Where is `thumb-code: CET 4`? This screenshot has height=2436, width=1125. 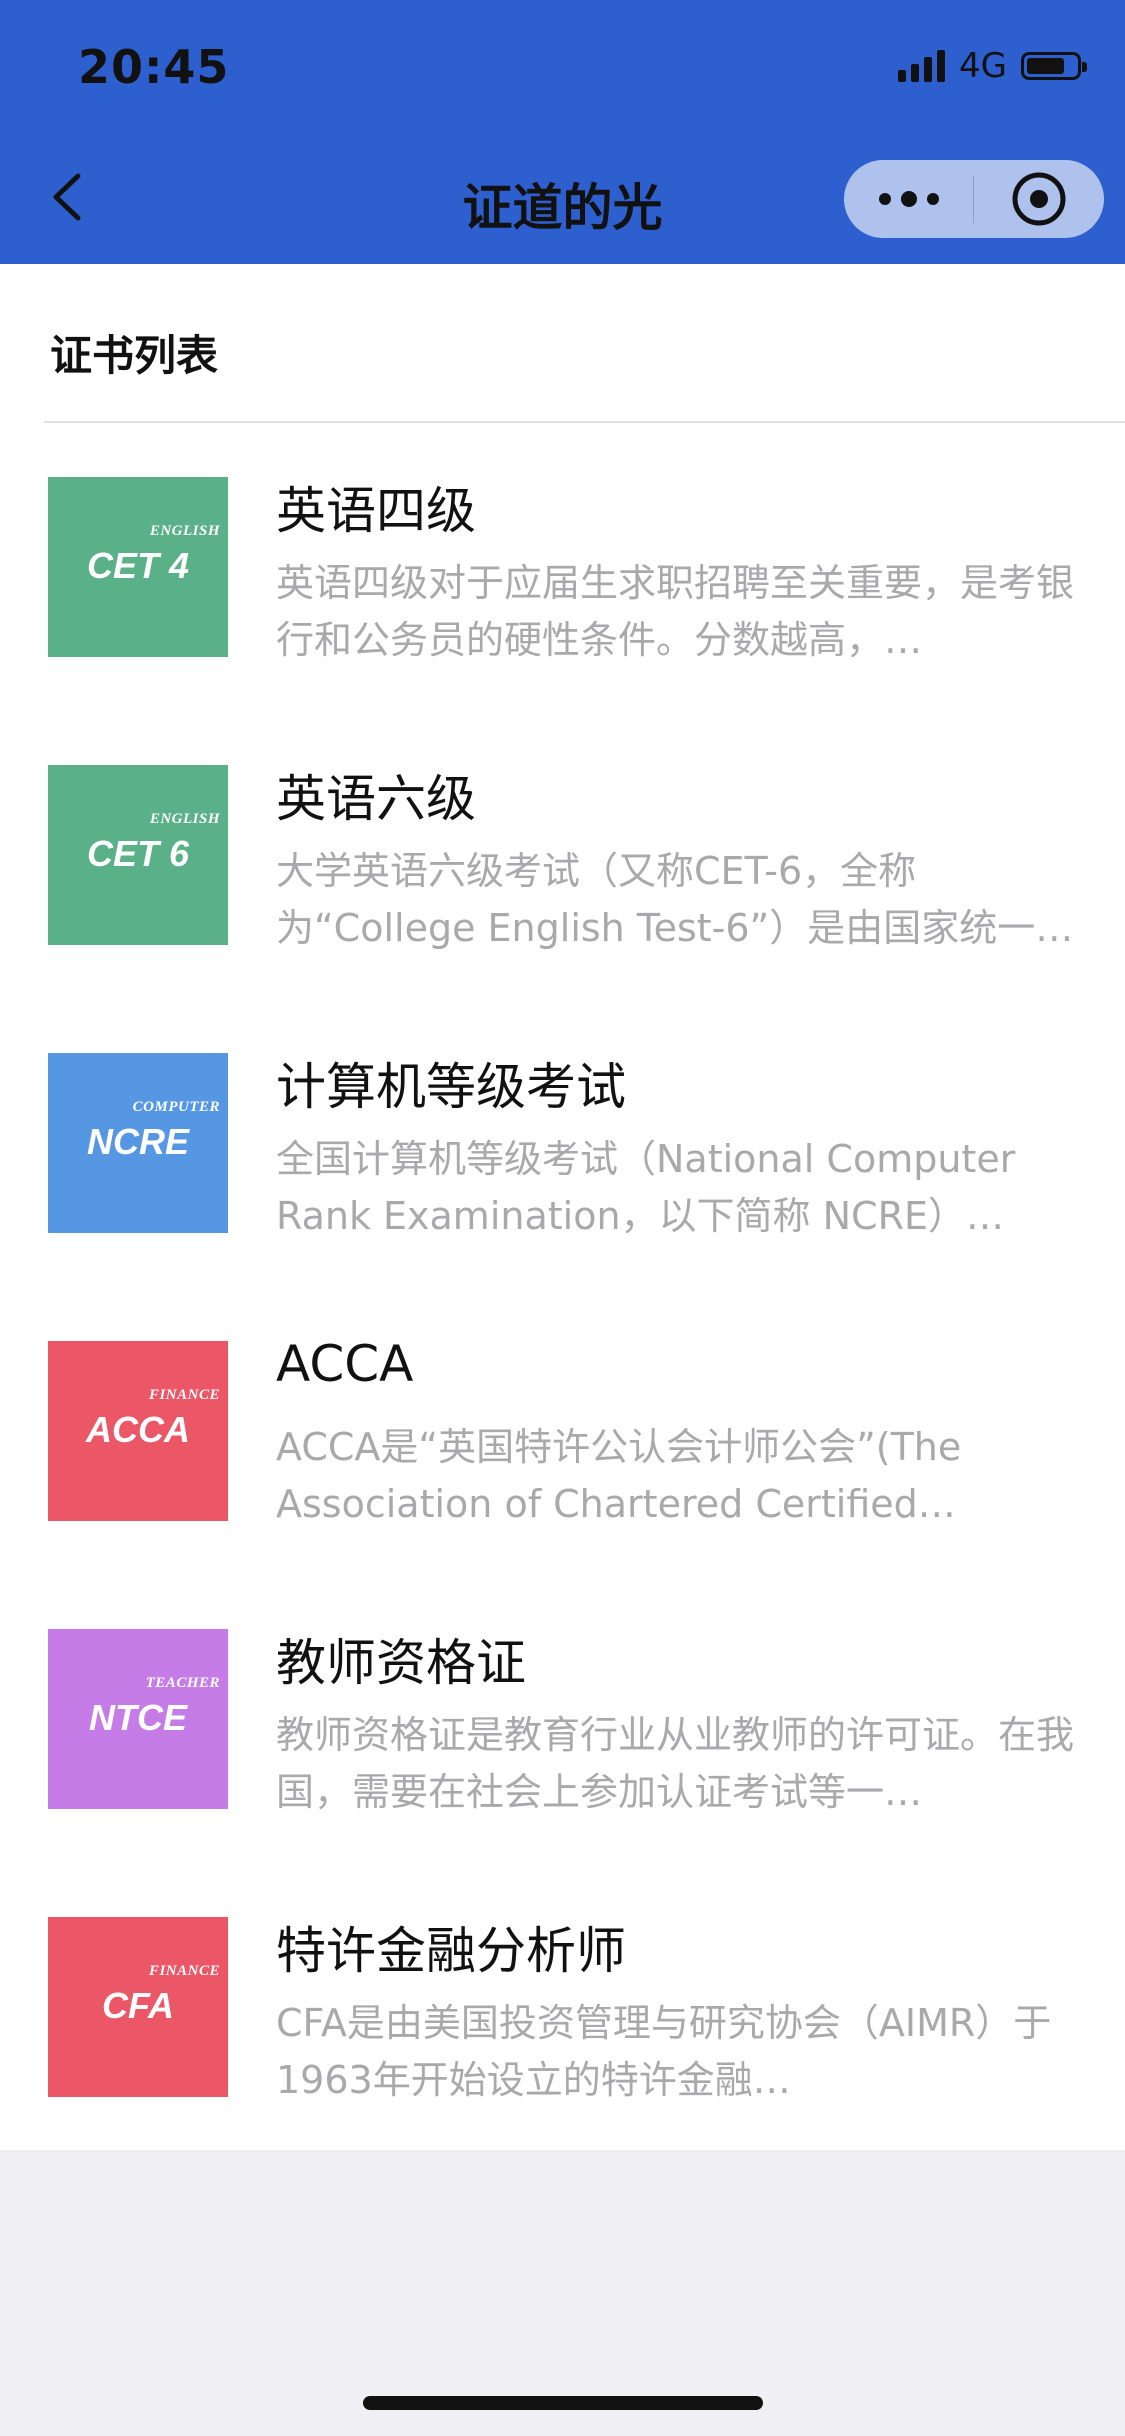
thumb-code: CET 4 is located at coordinates (138, 565).